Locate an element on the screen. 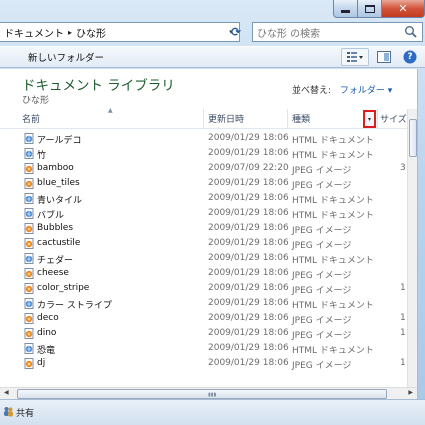 The image size is (425, 425). refresh-button: ⟳ is located at coordinates (236, 32).